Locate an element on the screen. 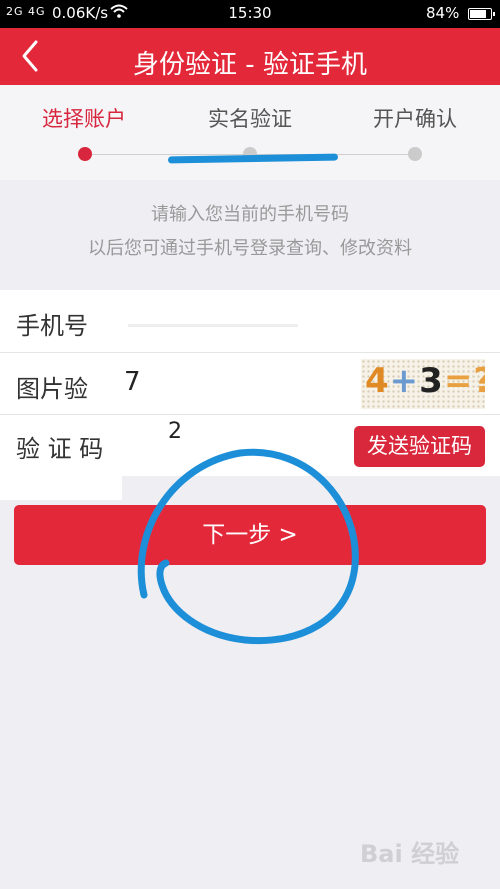 This screenshot has width=500, height=889. battery-percent: 84% is located at coordinates (443, 13).